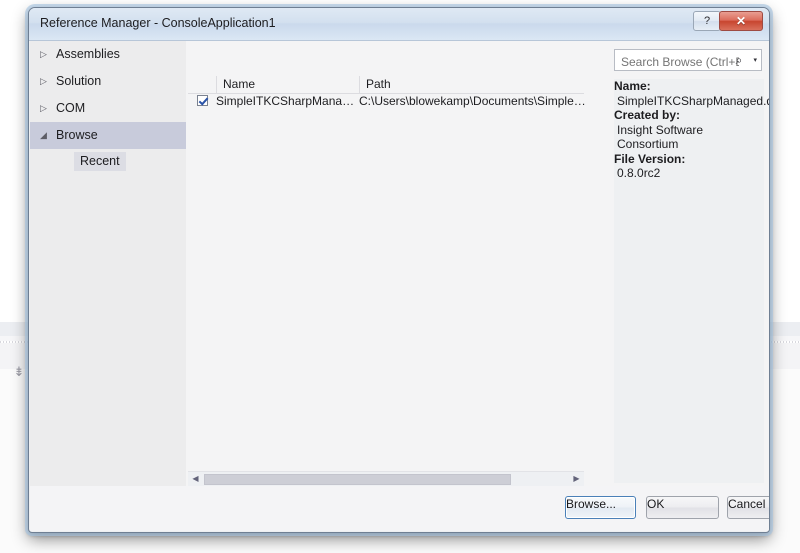 Image resolution: width=800 pixels, height=553 pixels. What do you see at coordinates (357, 479) in the screenshot?
I see `scrollbar-thumb` at bounding box center [357, 479].